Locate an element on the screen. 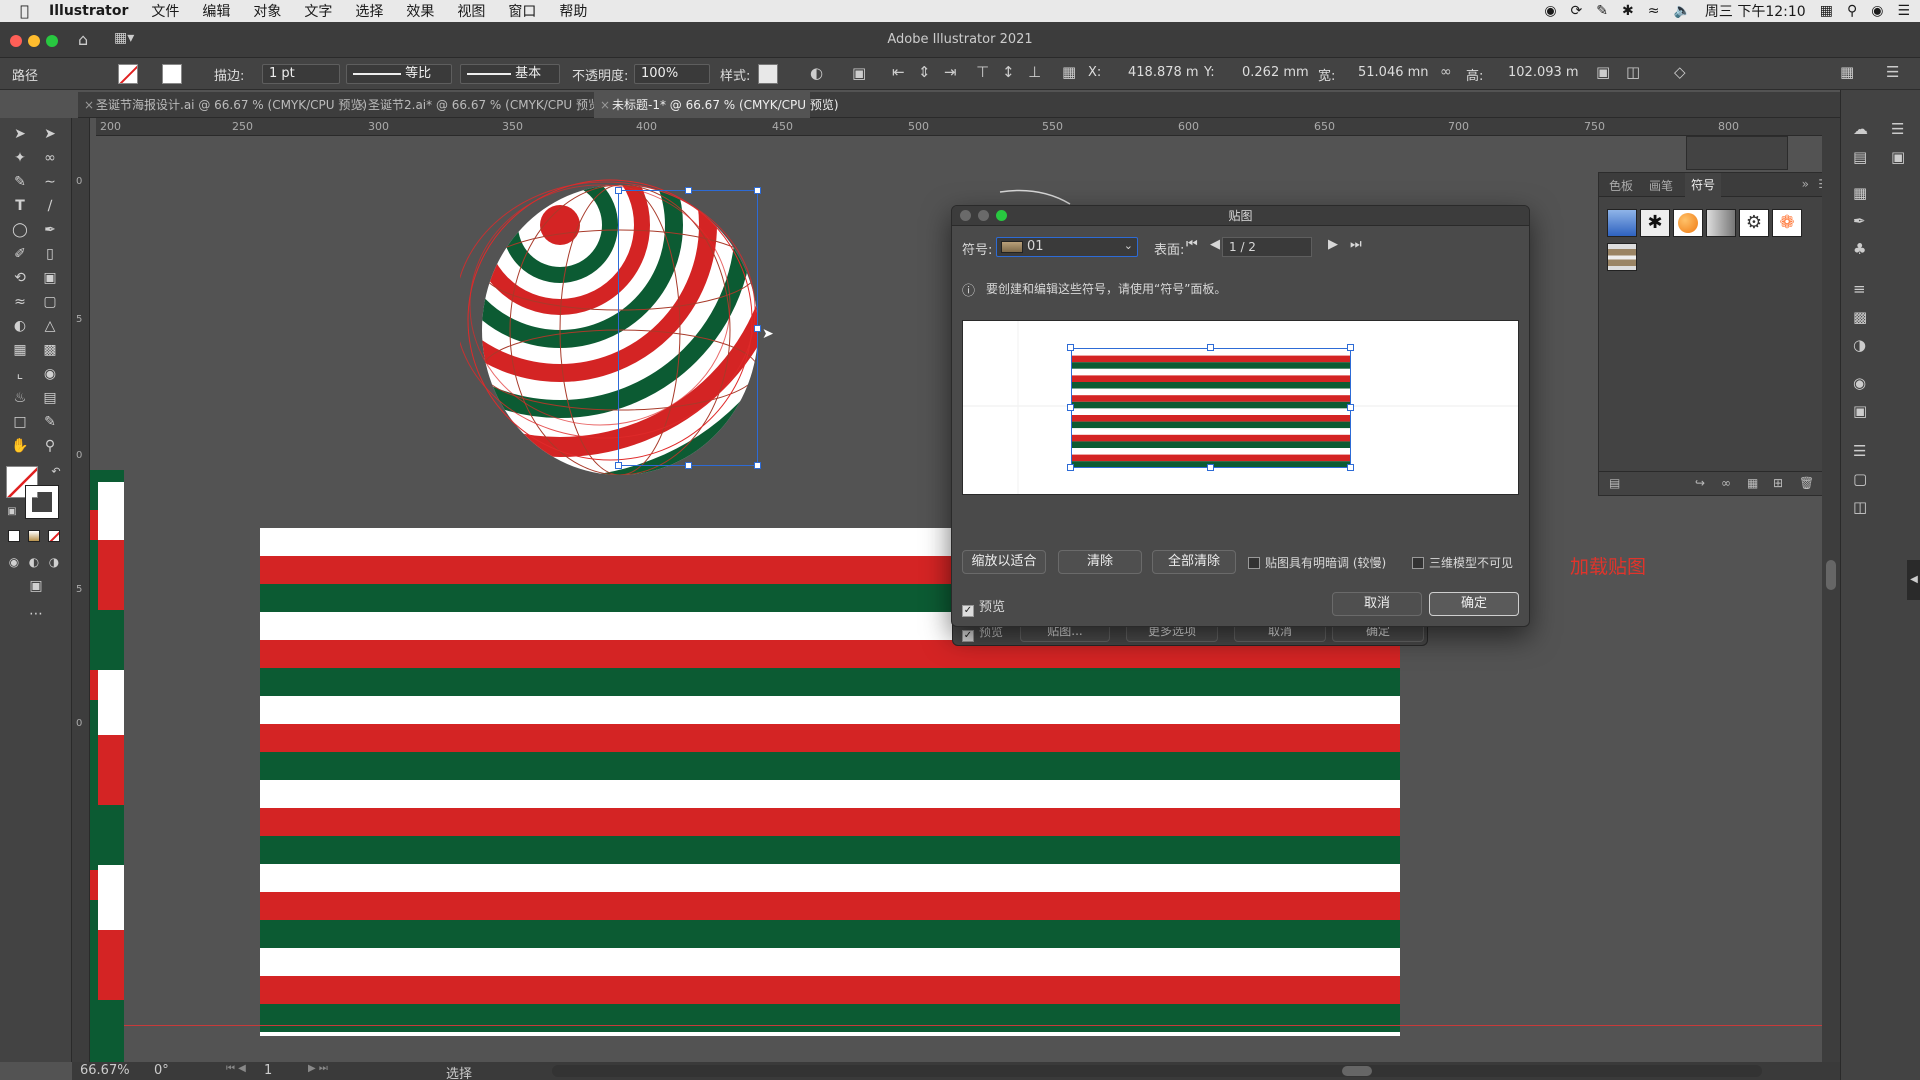  perspective-grid-tool-icon: △ is located at coordinates (50, 326).